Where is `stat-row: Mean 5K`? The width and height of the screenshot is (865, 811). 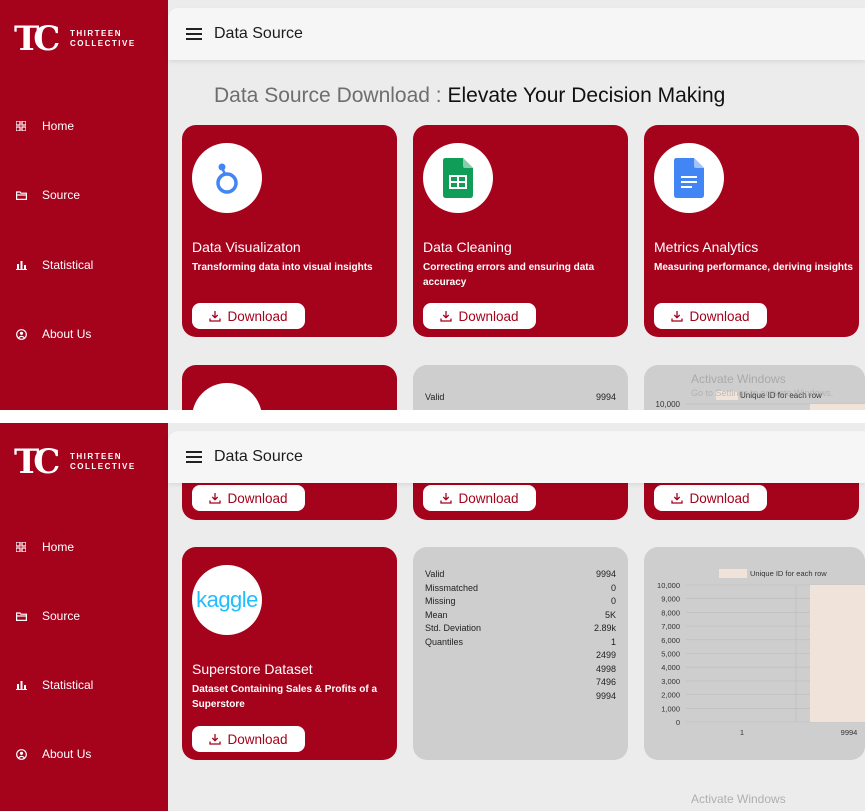 stat-row: Mean 5K is located at coordinates (520, 616).